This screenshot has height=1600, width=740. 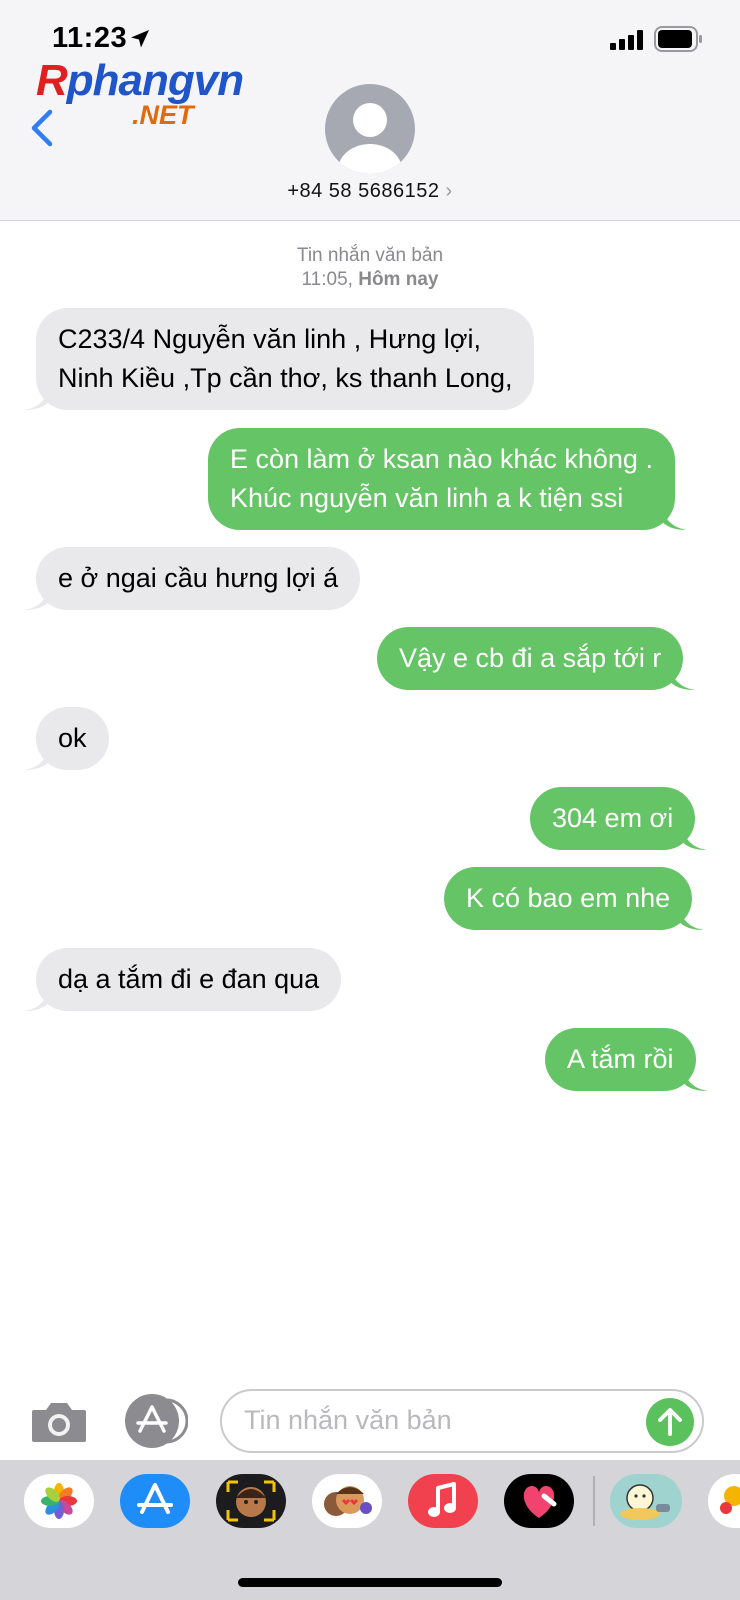 I want to click on digital-touch-app-icon, so click(x=539, y=1501).